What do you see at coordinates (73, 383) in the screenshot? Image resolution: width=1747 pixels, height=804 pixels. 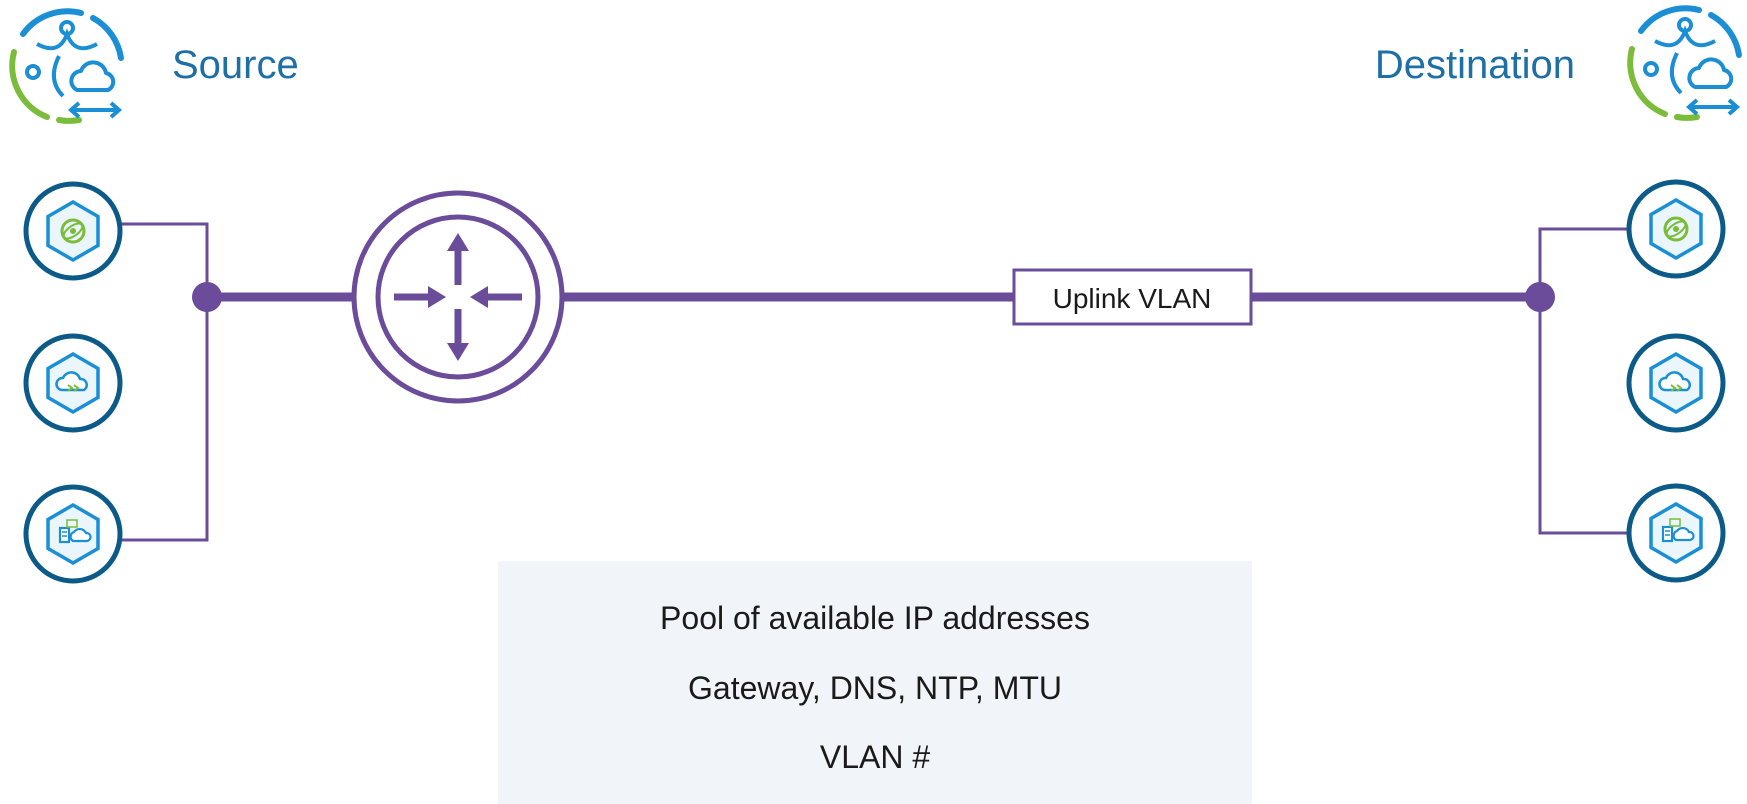 I see `source-node-cloud-sync-icon` at bounding box center [73, 383].